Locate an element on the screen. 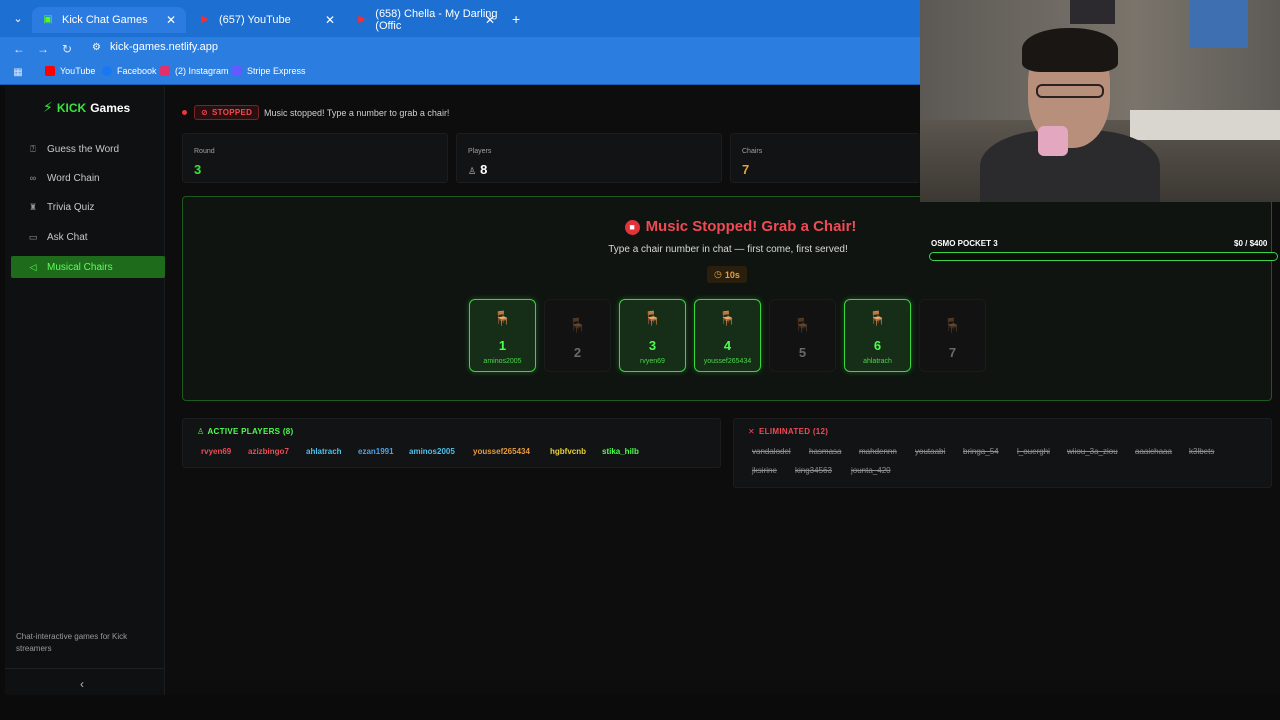 The height and width of the screenshot is (720, 1280). brand-games: Games is located at coordinates (110, 107).